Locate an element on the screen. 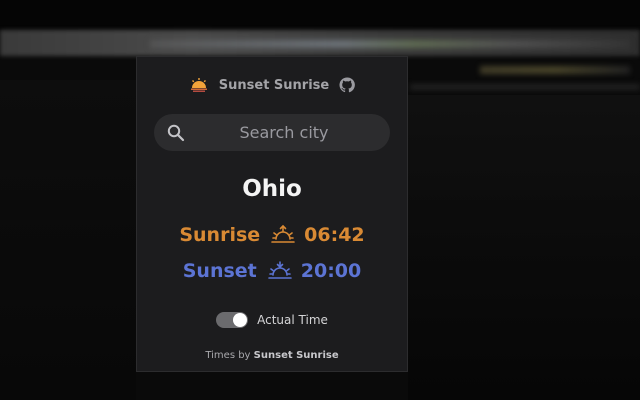 Image resolution: width=640 pixels, height=400 pixels. sunset-icon is located at coordinates (279, 270).